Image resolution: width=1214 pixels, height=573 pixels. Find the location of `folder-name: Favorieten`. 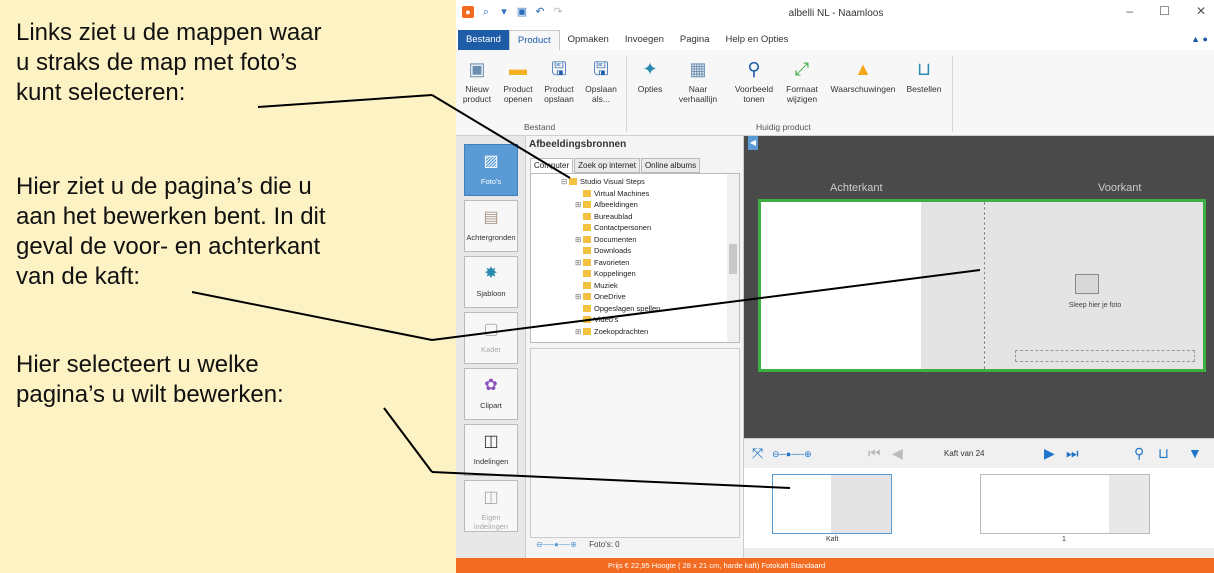

folder-name: Favorieten is located at coordinates (612, 262).